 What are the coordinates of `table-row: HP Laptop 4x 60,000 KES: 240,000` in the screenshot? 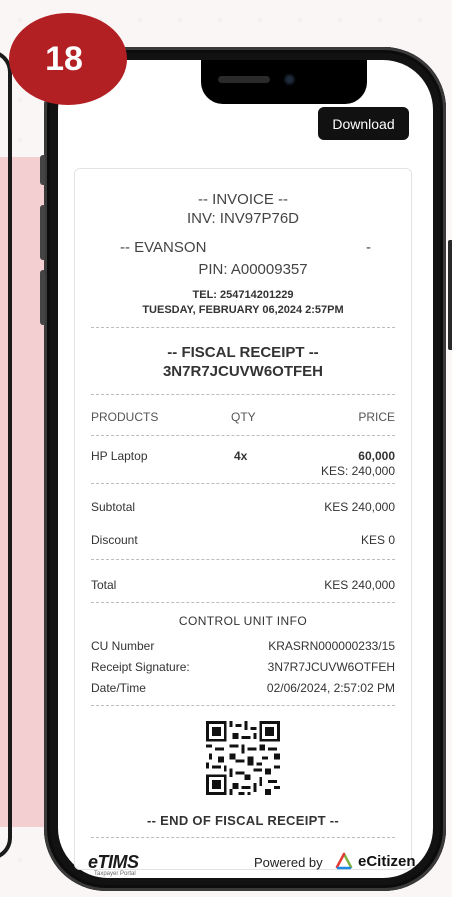 It's located at (243, 463).